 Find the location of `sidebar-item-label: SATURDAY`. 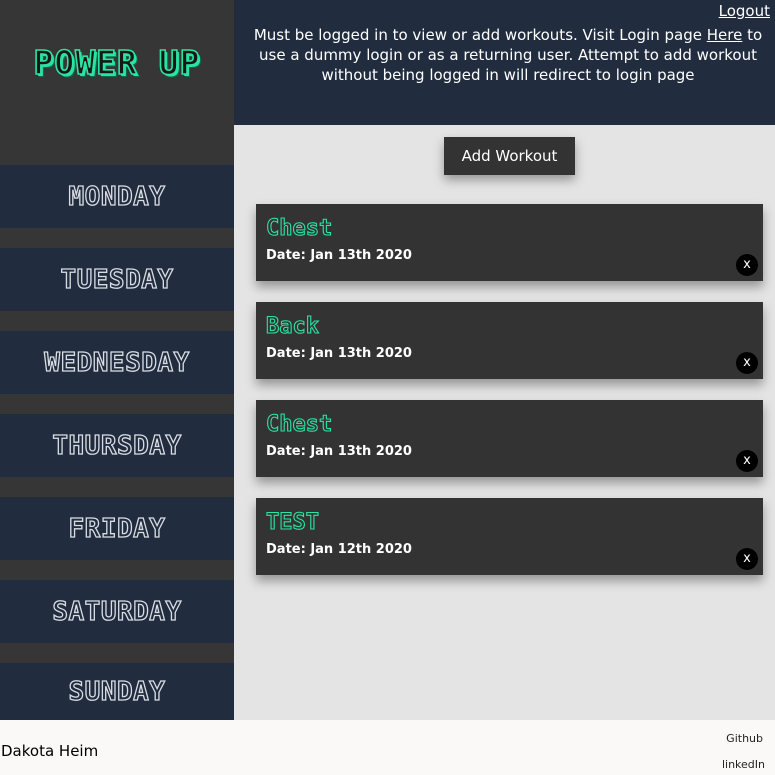

sidebar-item-label: SATURDAY is located at coordinates (117, 611).